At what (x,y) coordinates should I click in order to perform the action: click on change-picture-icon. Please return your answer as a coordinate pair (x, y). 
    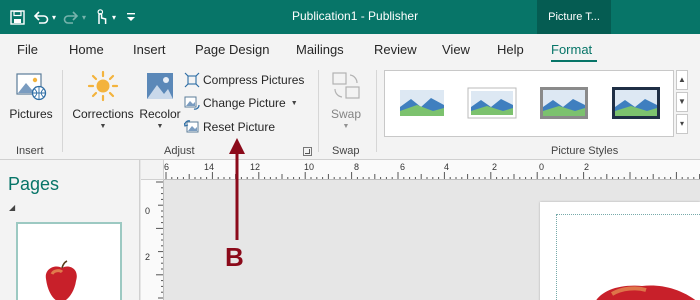
    Looking at the image, I should click on (192, 103).